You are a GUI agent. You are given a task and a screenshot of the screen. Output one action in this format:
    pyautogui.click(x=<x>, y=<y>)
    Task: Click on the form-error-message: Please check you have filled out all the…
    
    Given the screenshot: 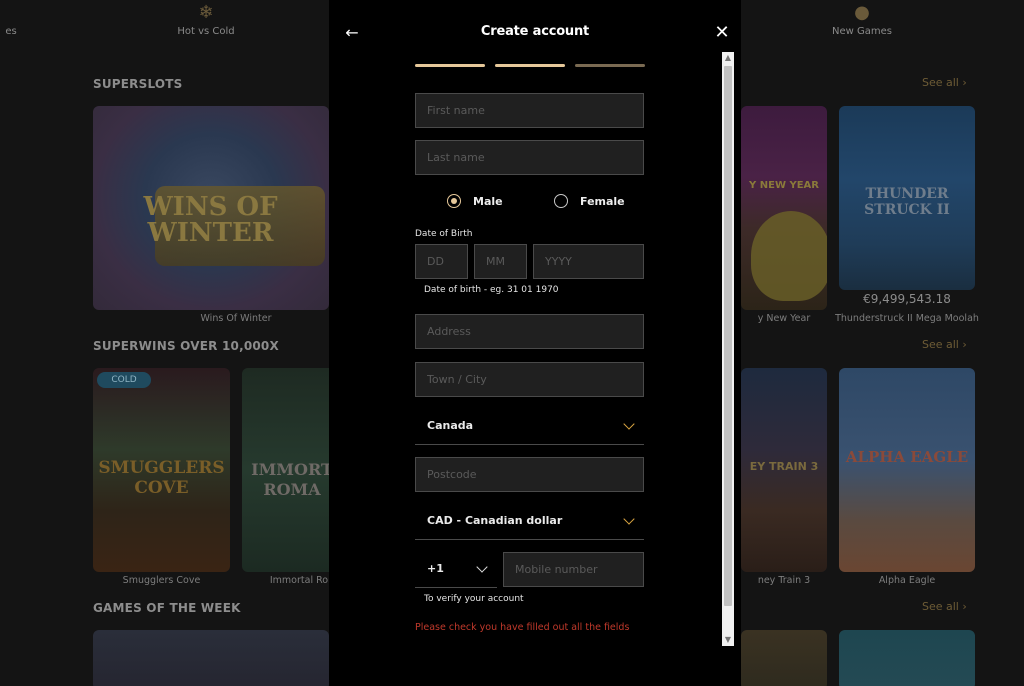 What is the action you would take?
    pyautogui.click(x=522, y=627)
    